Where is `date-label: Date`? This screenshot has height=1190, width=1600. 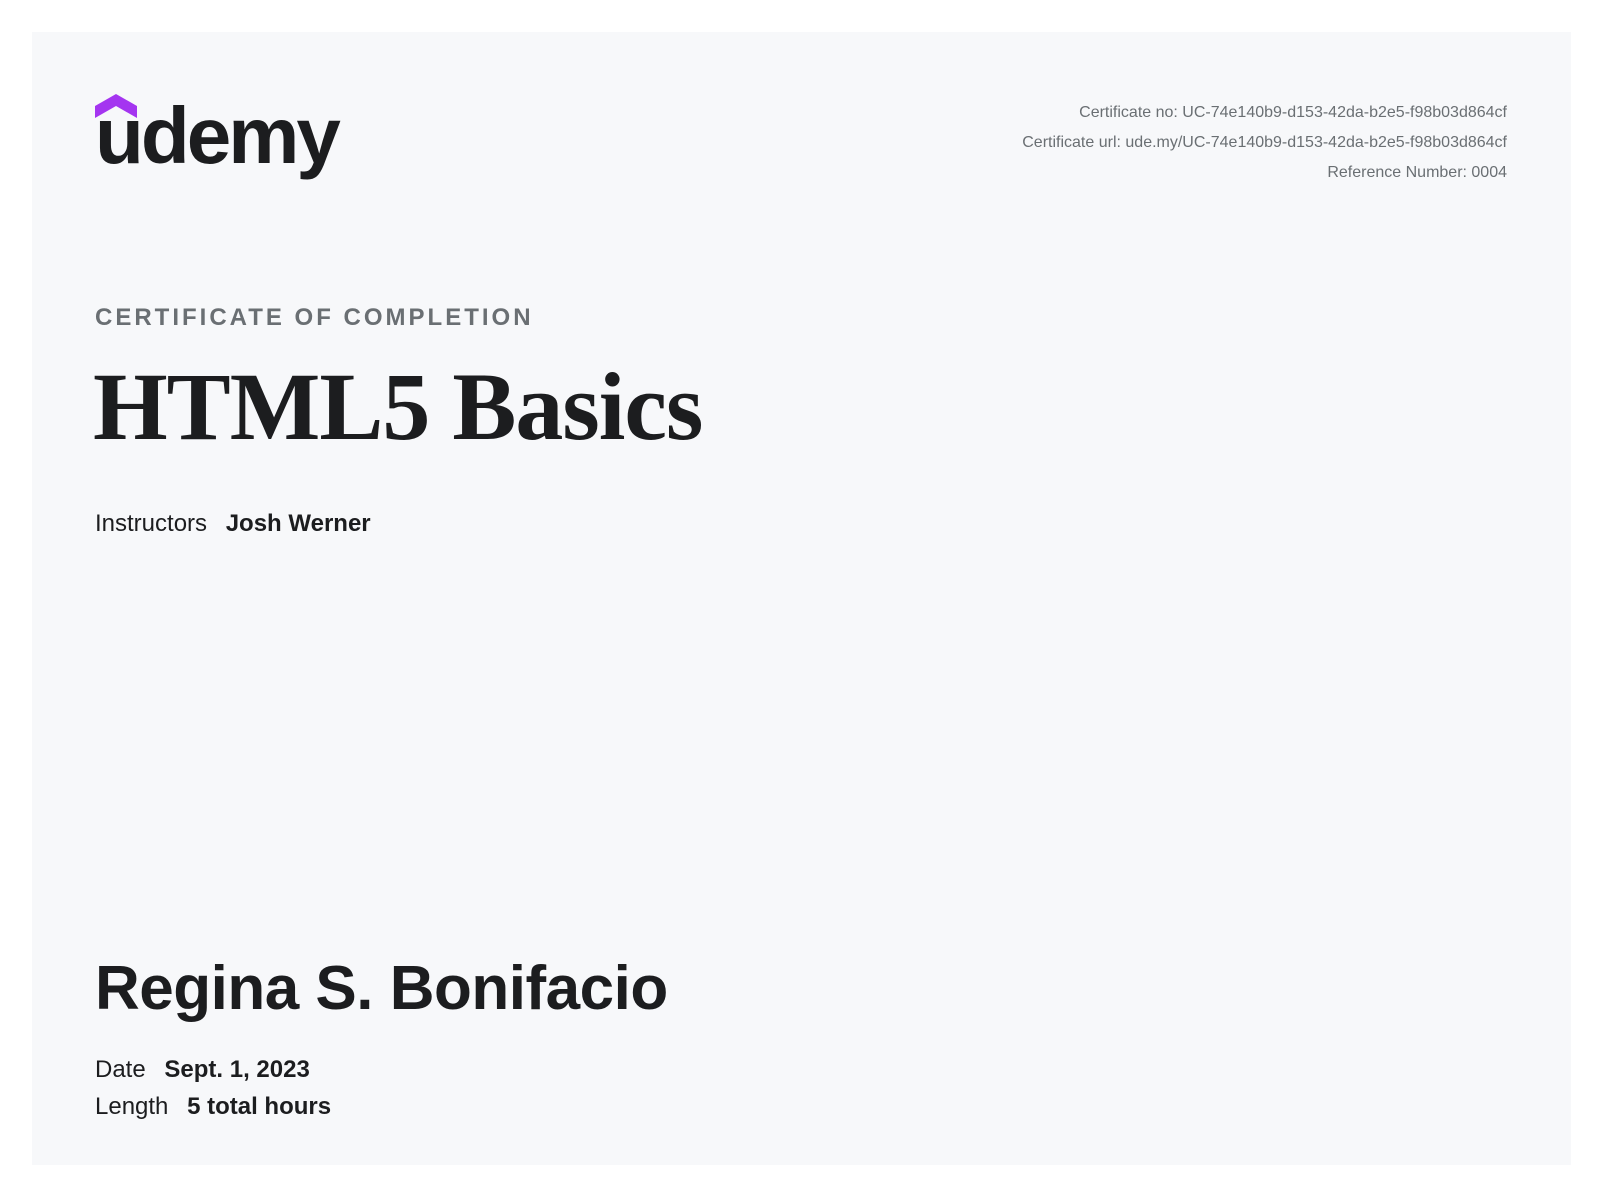 date-label: Date is located at coordinates (120, 1069).